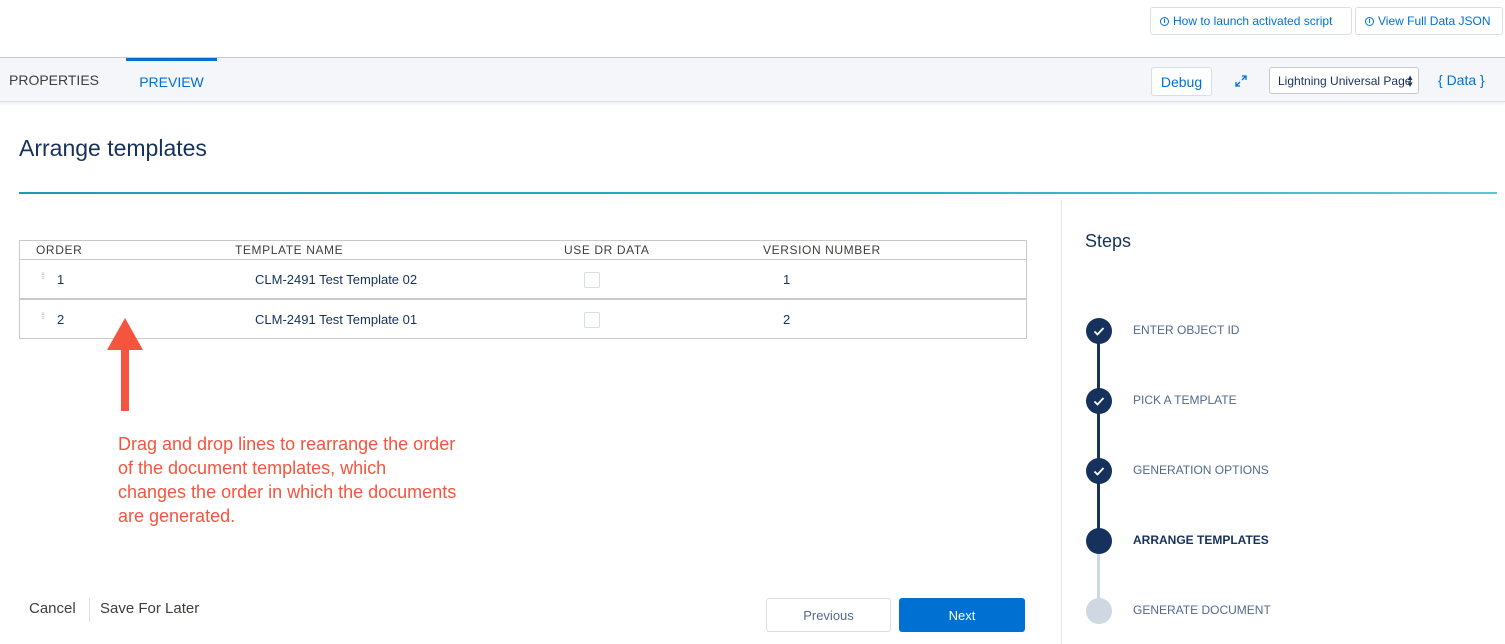 The height and width of the screenshot is (644, 1505). I want to click on table-row: ⁞⁞ 2 CLM-2491 Test Template 01 2, so click(523, 319).